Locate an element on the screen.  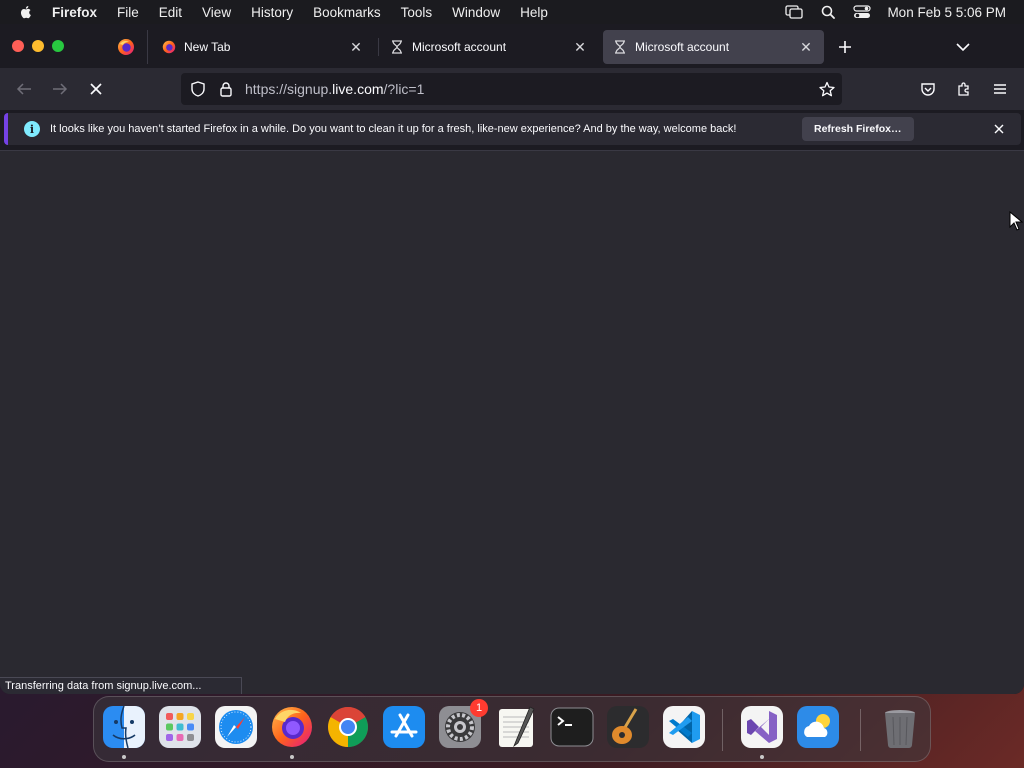
tab-new-tab: New Tab ✕ is located at coordinates (263, 47).